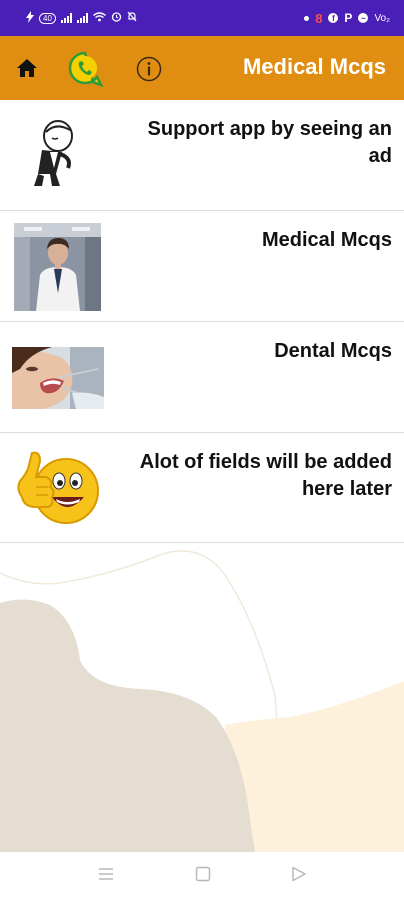 Image resolution: width=404 pixels, height=900 pixels. I want to click on thumbs-up-emoji-image, so click(58, 487).